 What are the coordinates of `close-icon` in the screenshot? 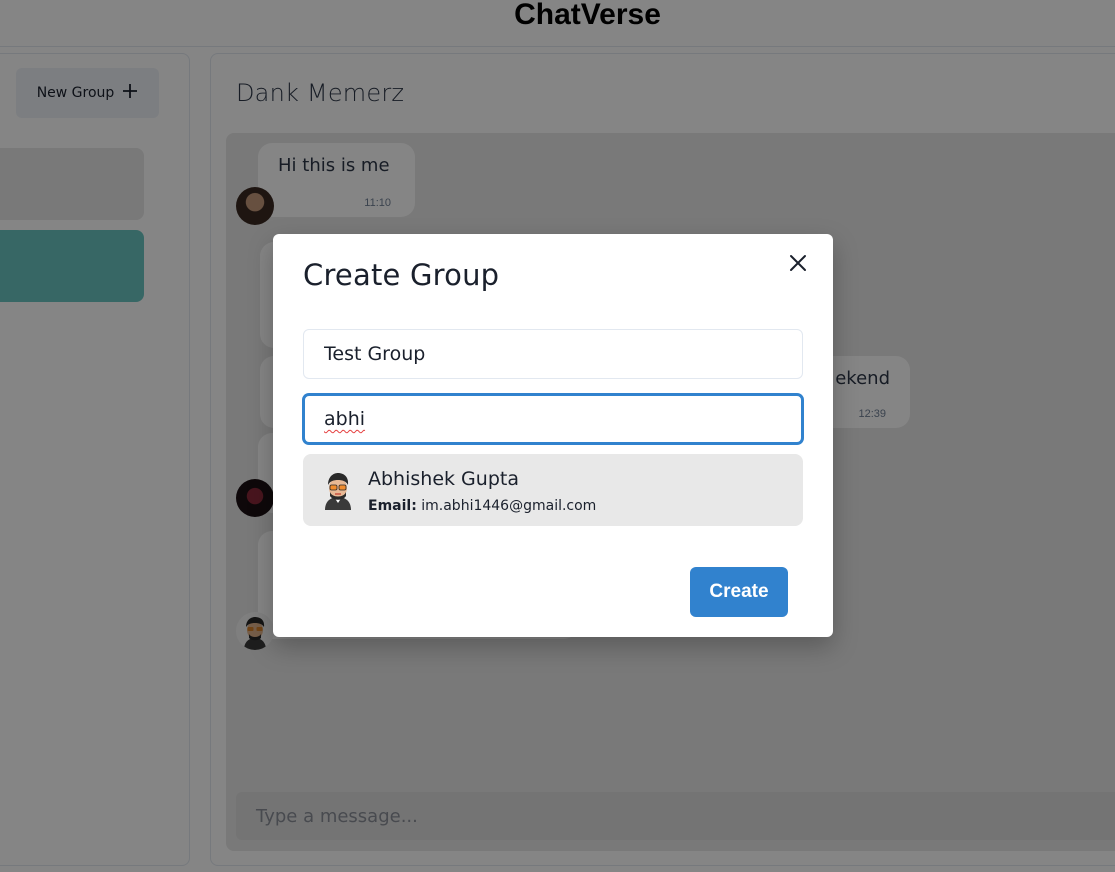 It's located at (798, 265).